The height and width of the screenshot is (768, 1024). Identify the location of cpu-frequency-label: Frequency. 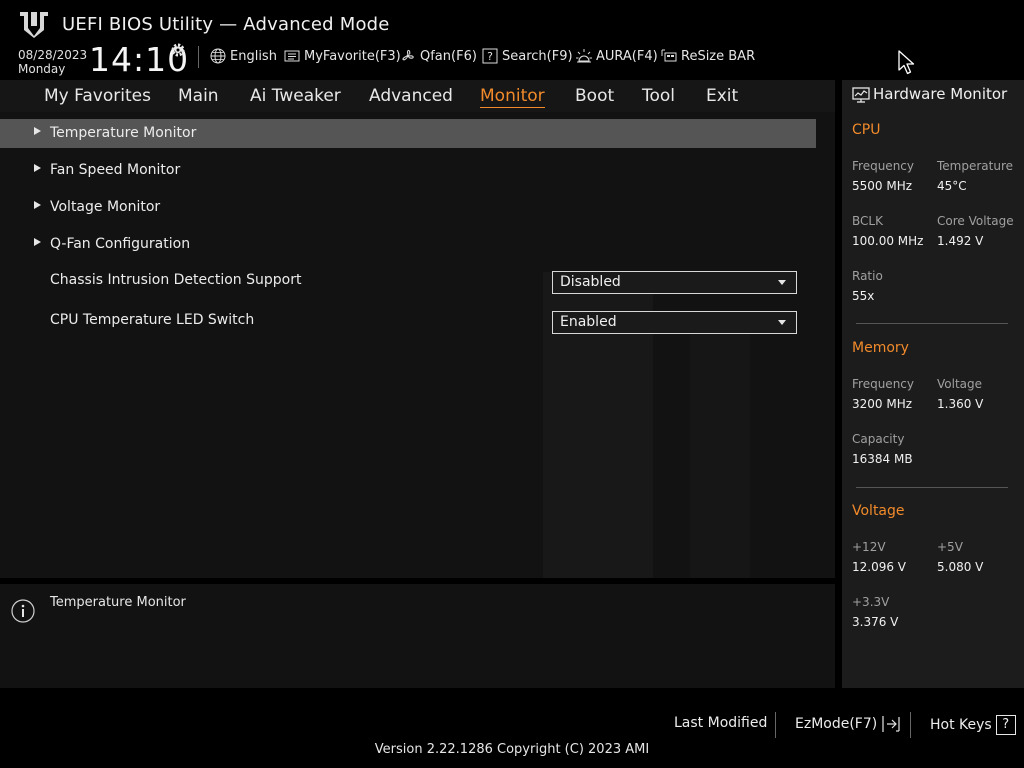
(883, 166).